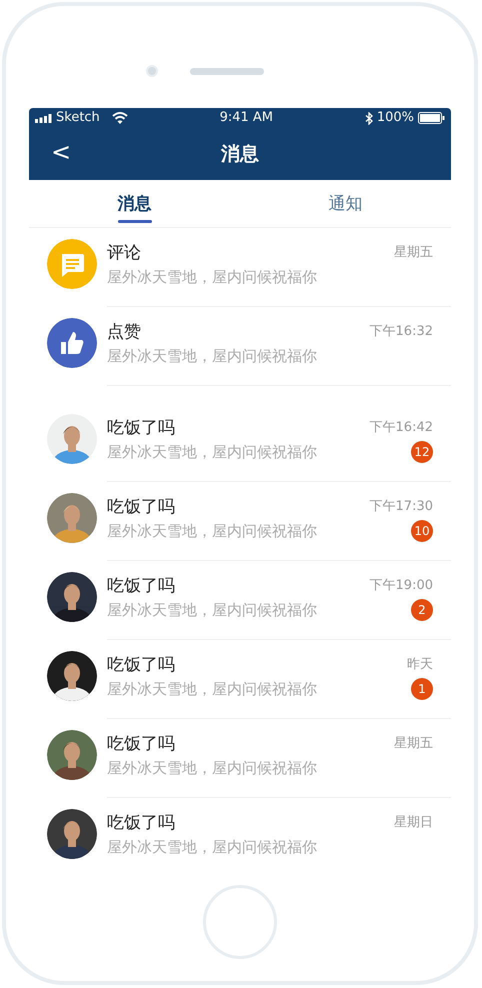  What do you see at coordinates (420, 665) in the screenshot?
I see `message-time: 昨天` at bounding box center [420, 665].